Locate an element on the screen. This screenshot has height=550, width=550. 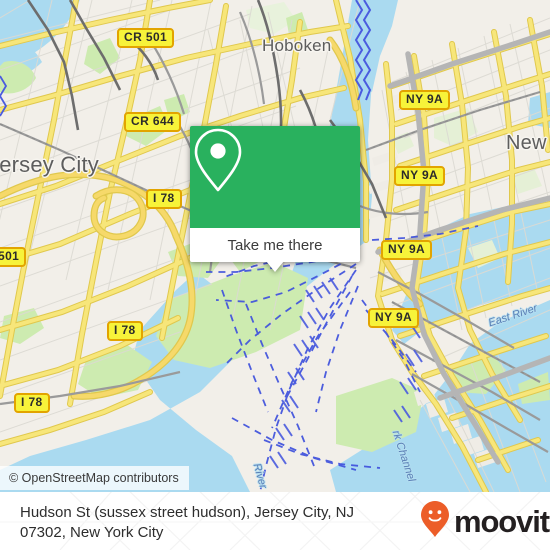
osm-attribution: © OpenStreetMap contributors is located at coordinates (94, 478).